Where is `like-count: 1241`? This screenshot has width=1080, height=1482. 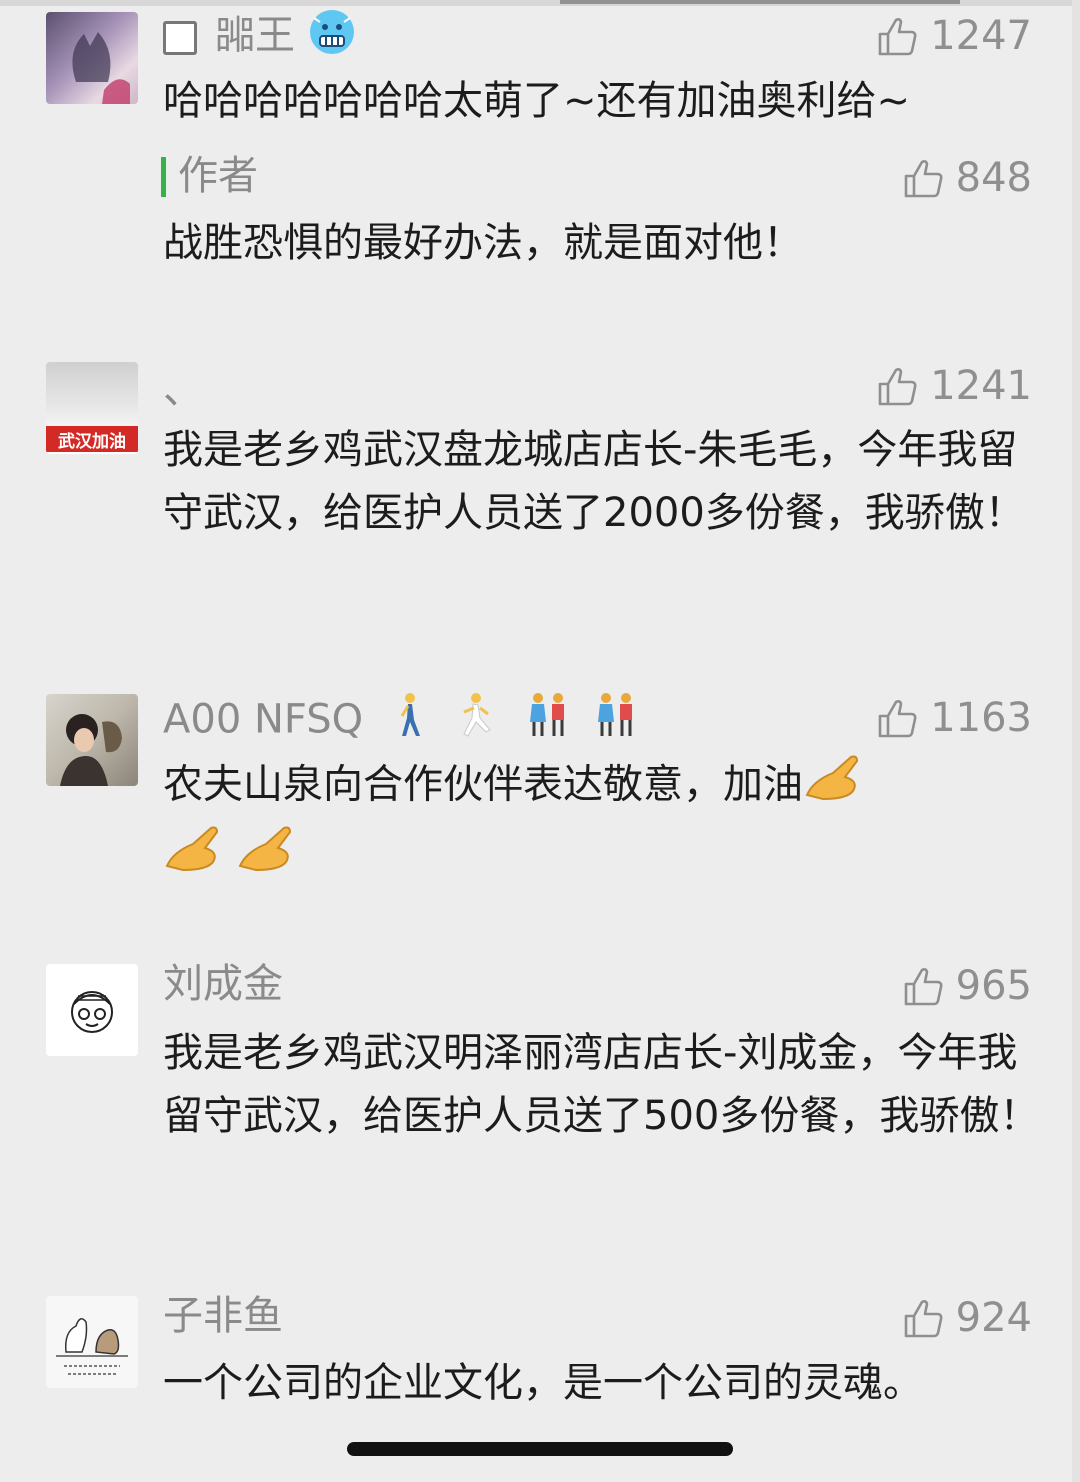
like-count: 1241 is located at coordinates (981, 386).